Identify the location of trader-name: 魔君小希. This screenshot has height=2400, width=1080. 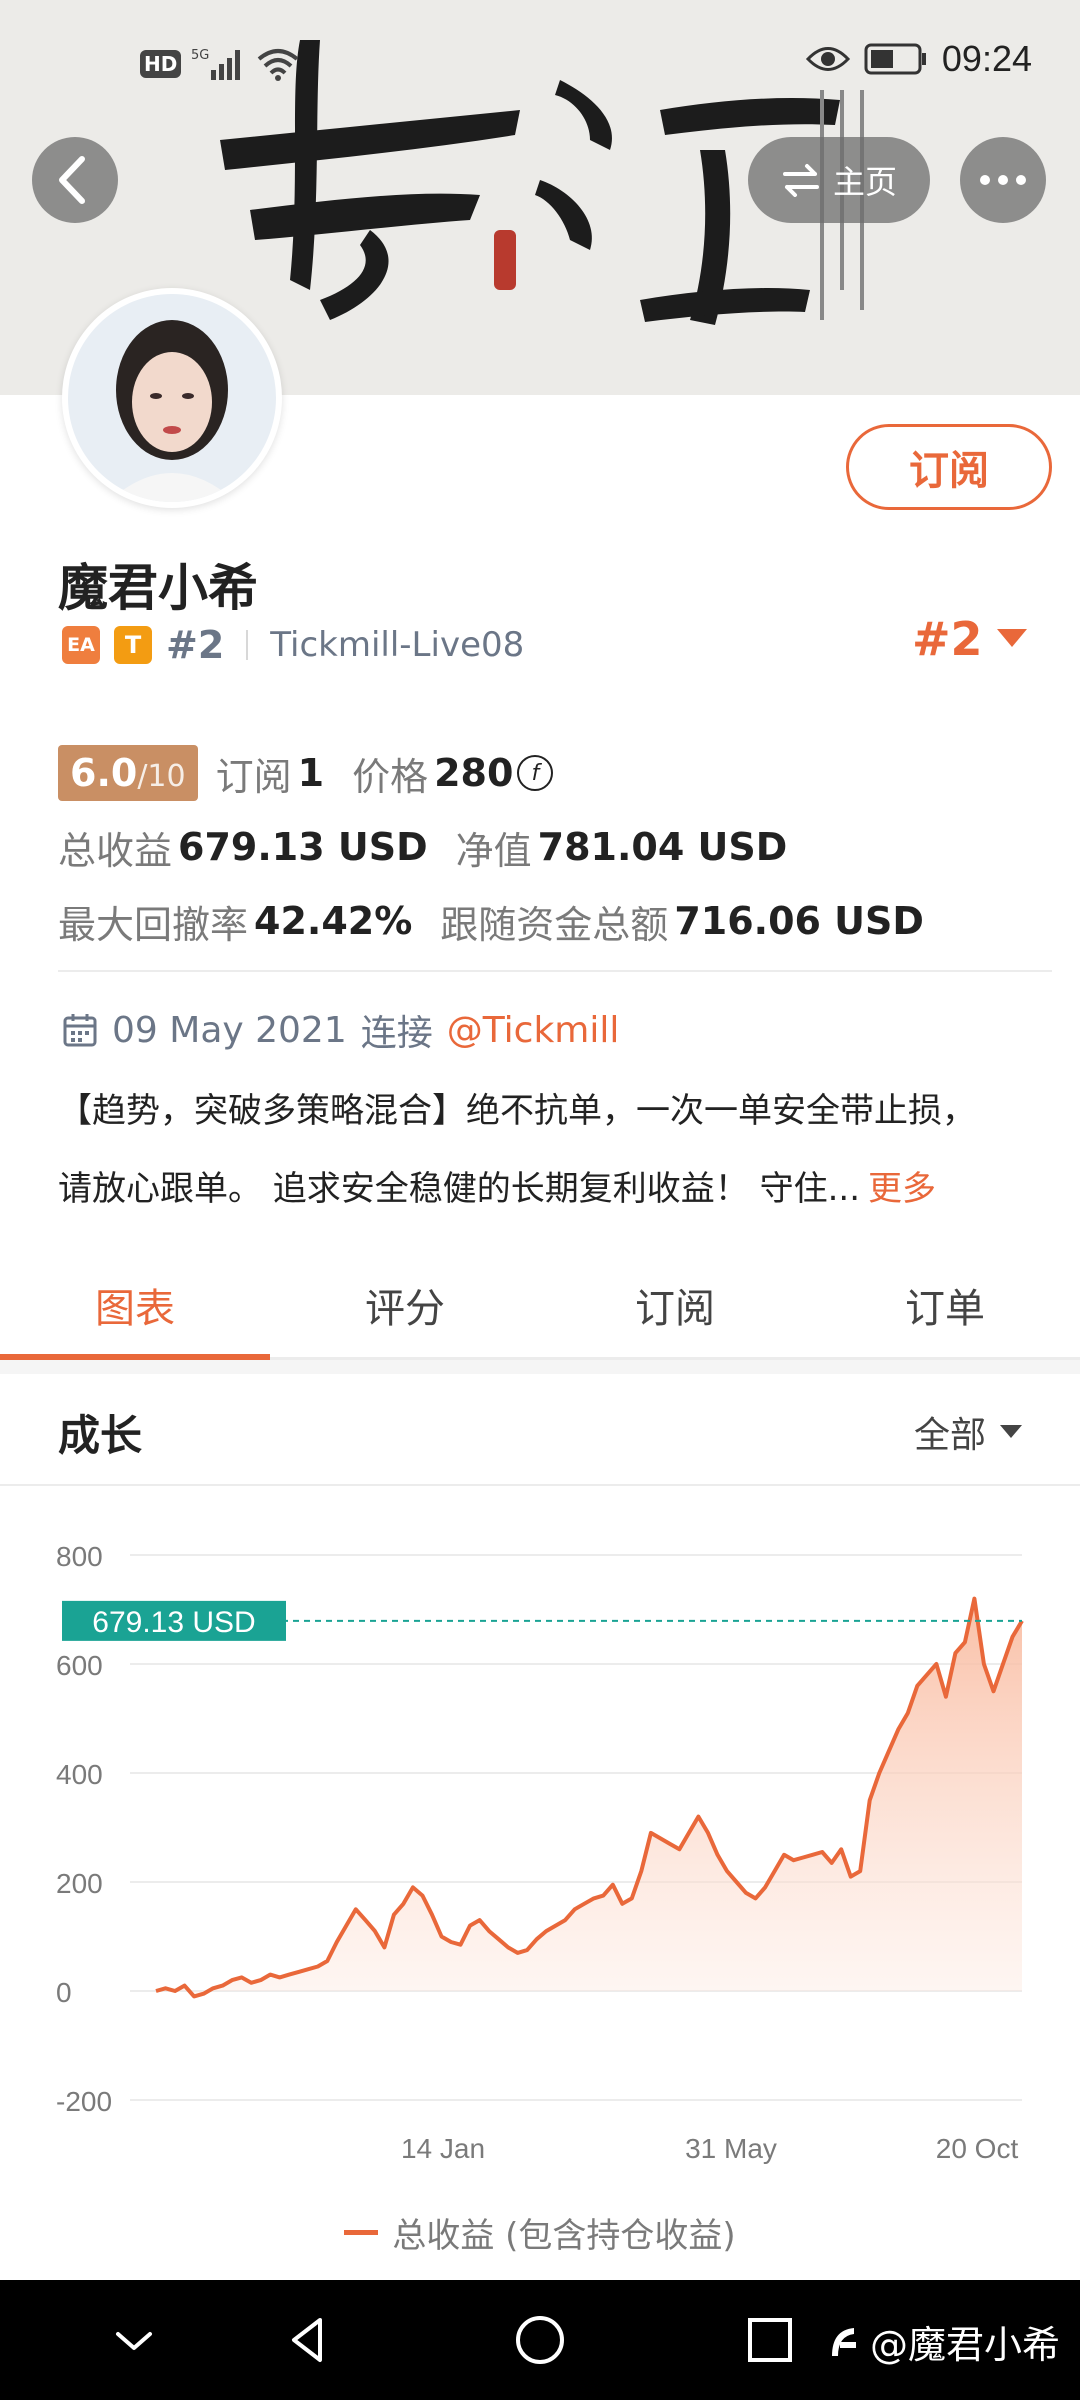
(158, 588).